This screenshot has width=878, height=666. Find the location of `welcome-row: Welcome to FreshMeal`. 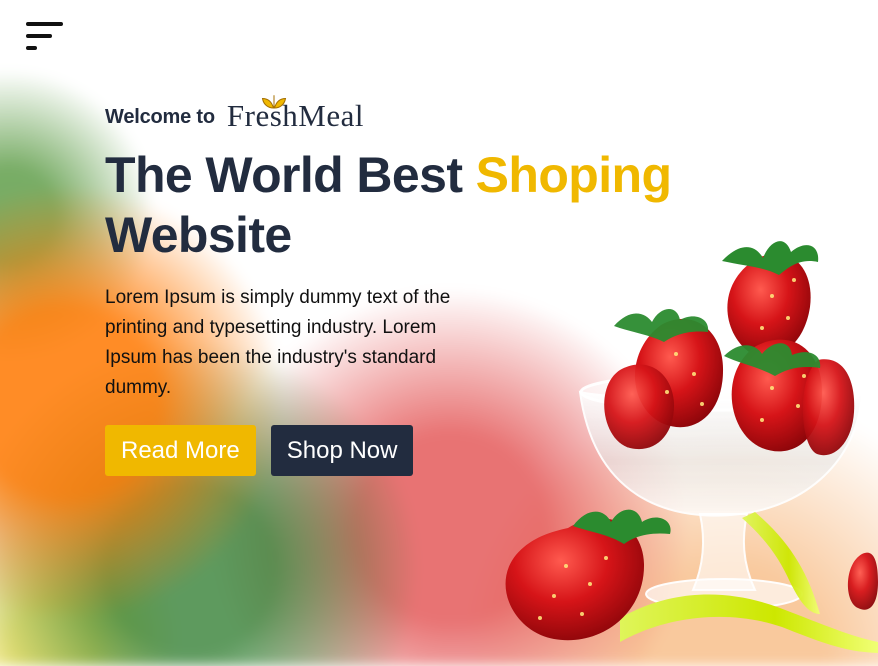

welcome-row: Welcome to FreshMeal is located at coordinates (435, 114).